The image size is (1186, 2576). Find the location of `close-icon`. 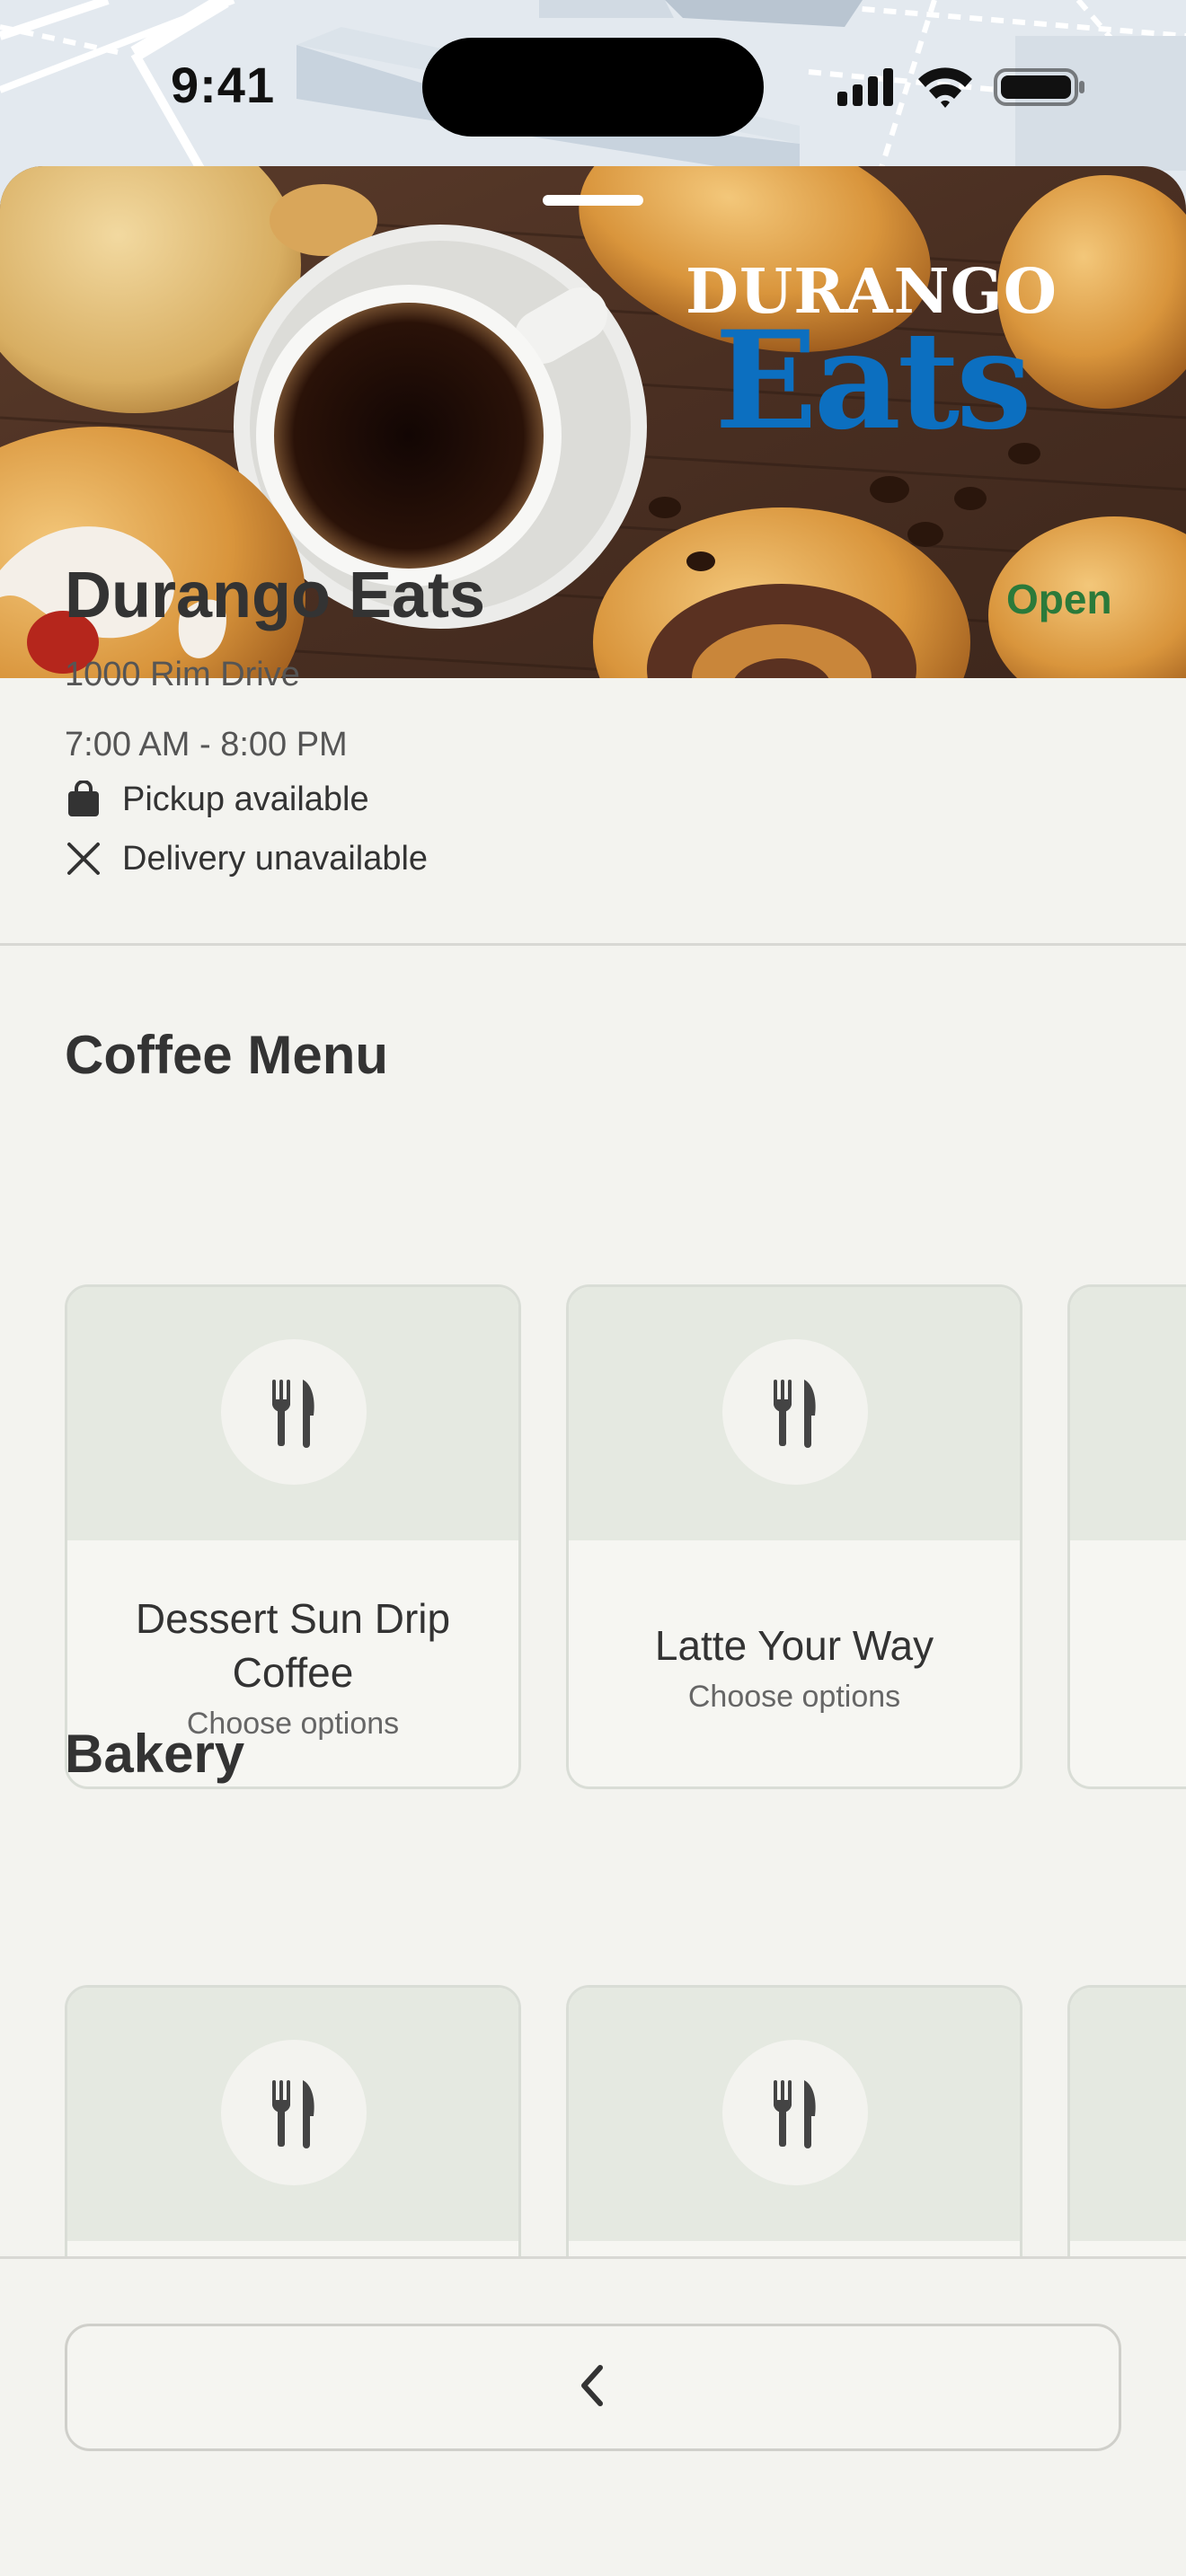

close-icon is located at coordinates (83, 859).